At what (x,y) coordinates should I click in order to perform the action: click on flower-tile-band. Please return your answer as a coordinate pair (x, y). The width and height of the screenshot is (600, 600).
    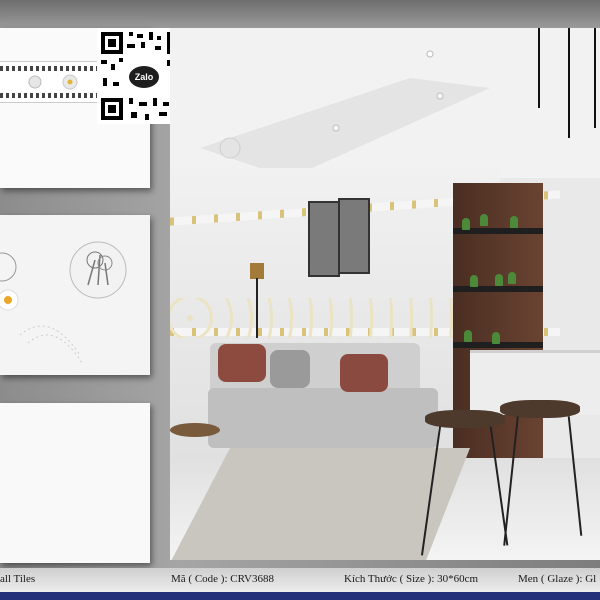
    Looking at the image, I should click on (320, 318).